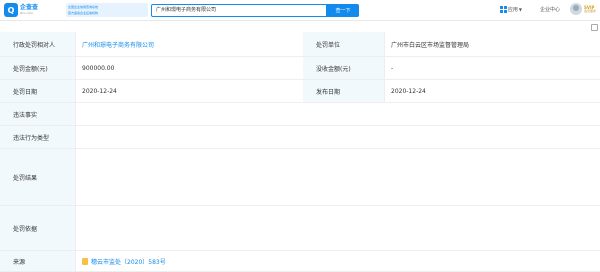 This screenshot has height=272, width=600. I want to click on apps-label: 应用, so click(512, 9).